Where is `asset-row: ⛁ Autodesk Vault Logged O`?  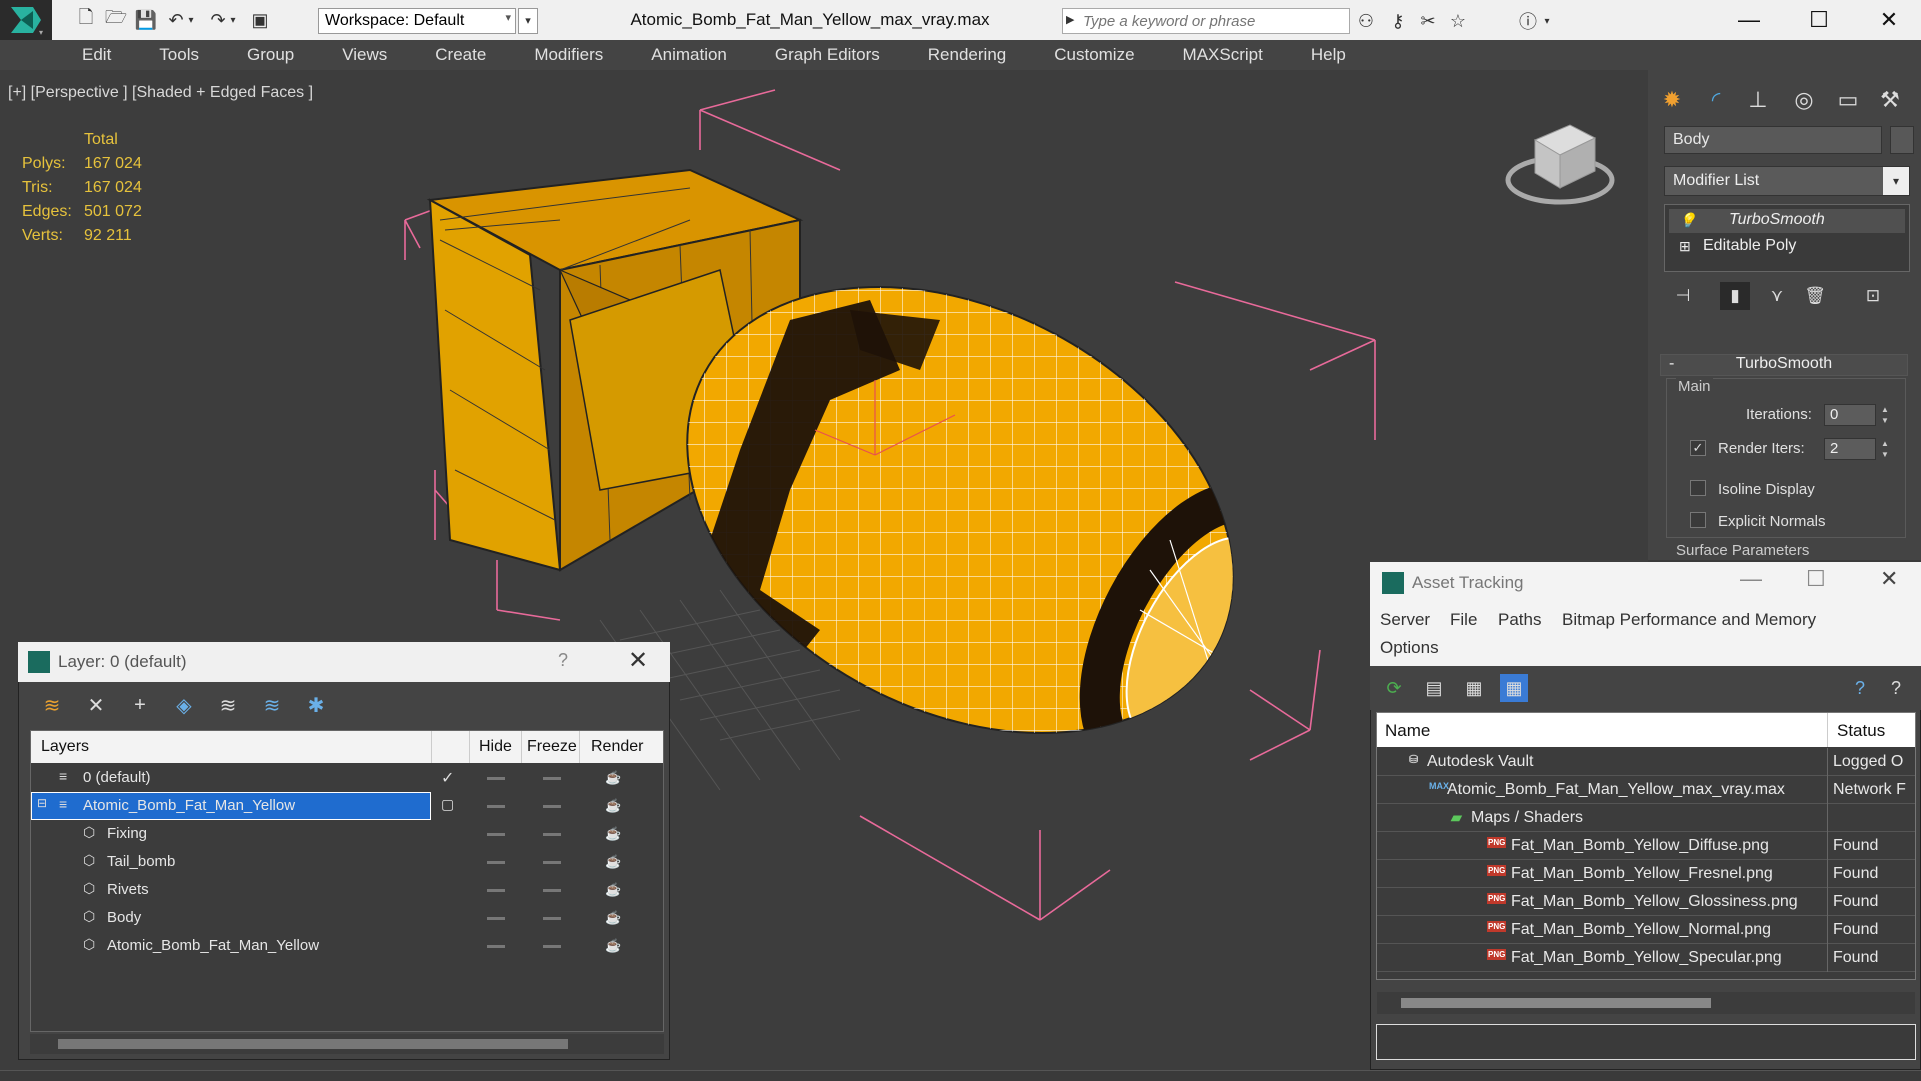 asset-row: ⛁ Autodesk Vault Logged O is located at coordinates (1646, 762).